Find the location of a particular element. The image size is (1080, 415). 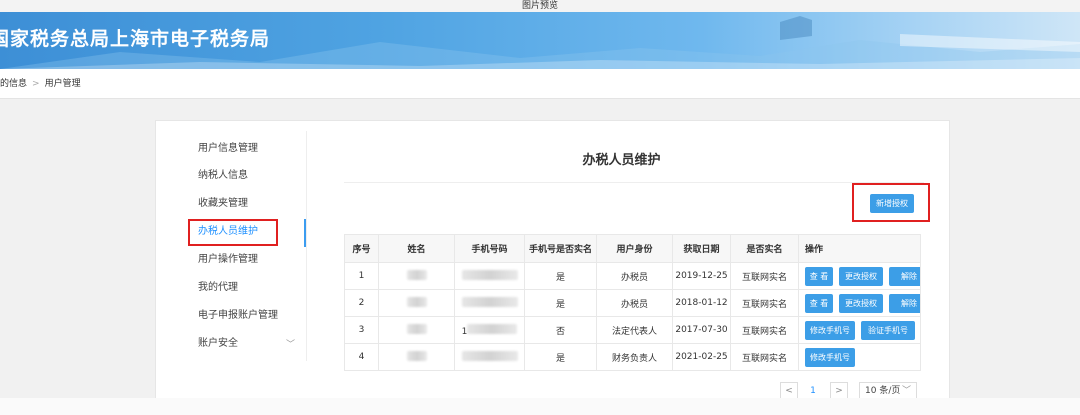

role-cell: 法定代表人 is located at coordinates (634, 330).